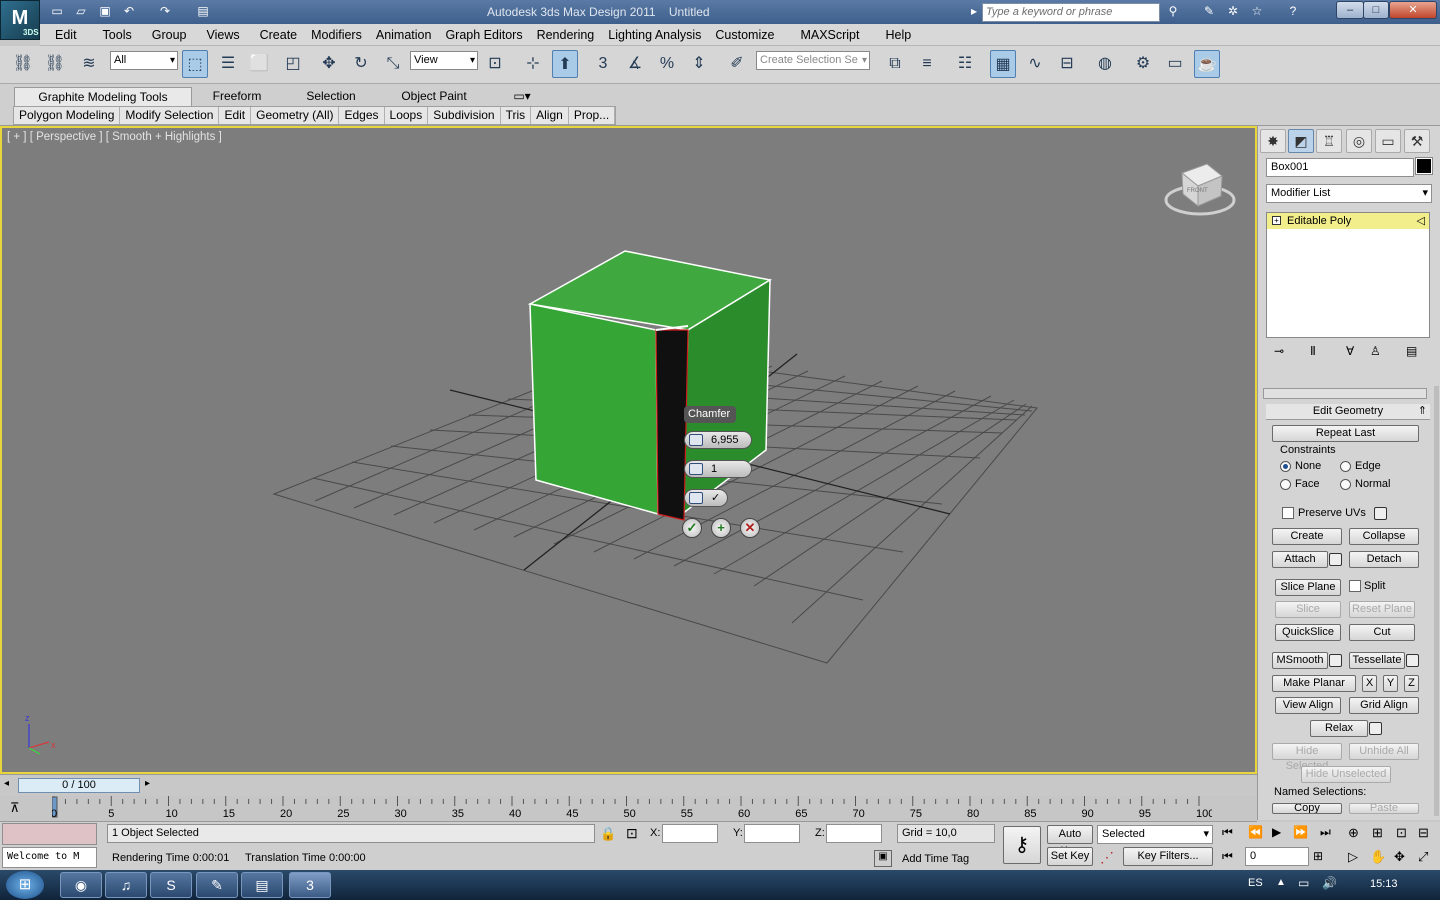  Describe the element at coordinates (550, 115) in the screenshot. I see `panel-align: Align` at that location.